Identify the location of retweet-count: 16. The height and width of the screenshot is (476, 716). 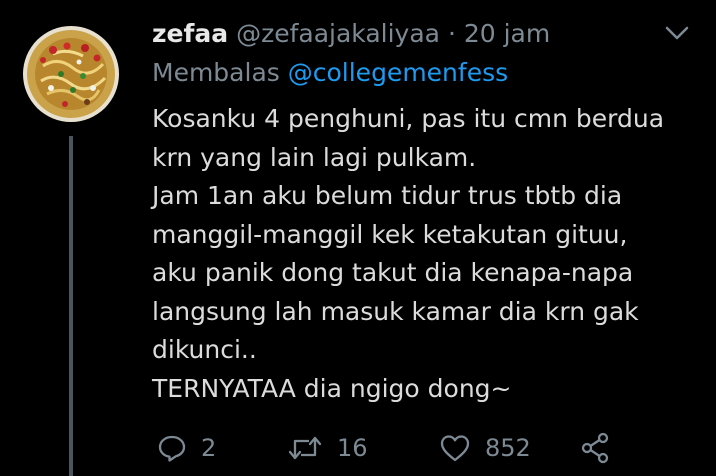
(352, 448).